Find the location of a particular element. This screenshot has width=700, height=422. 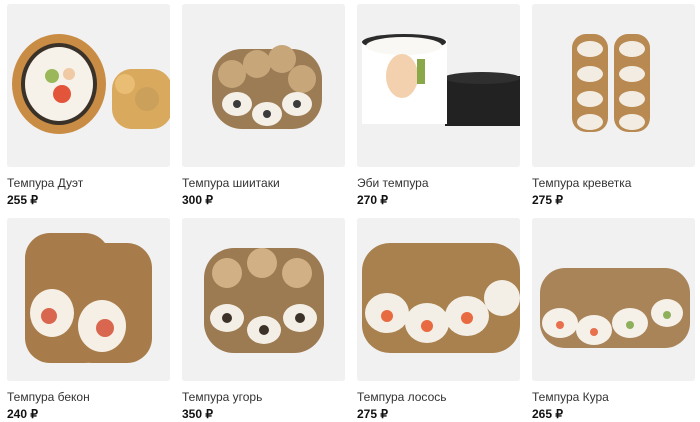

product-card: Темпура Кура 265 ₽ is located at coordinates (613, 320).